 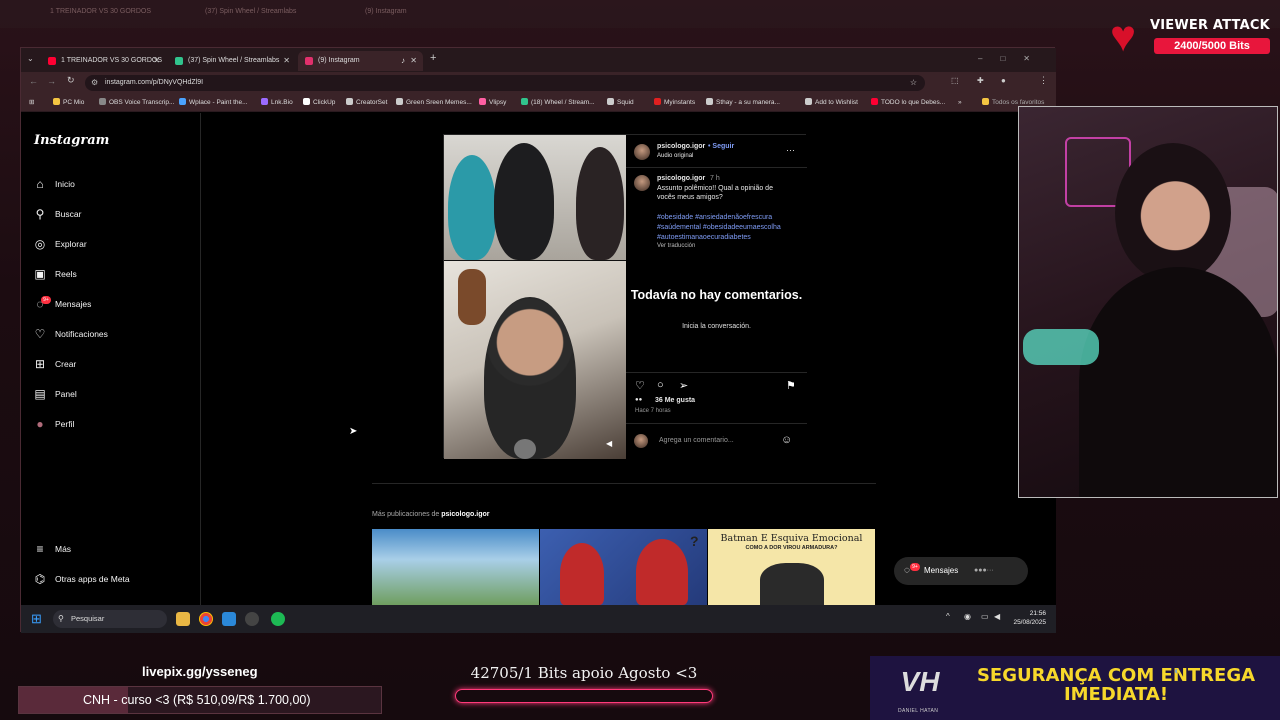 I want to click on back-icon: ←, so click(x=33, y=81).